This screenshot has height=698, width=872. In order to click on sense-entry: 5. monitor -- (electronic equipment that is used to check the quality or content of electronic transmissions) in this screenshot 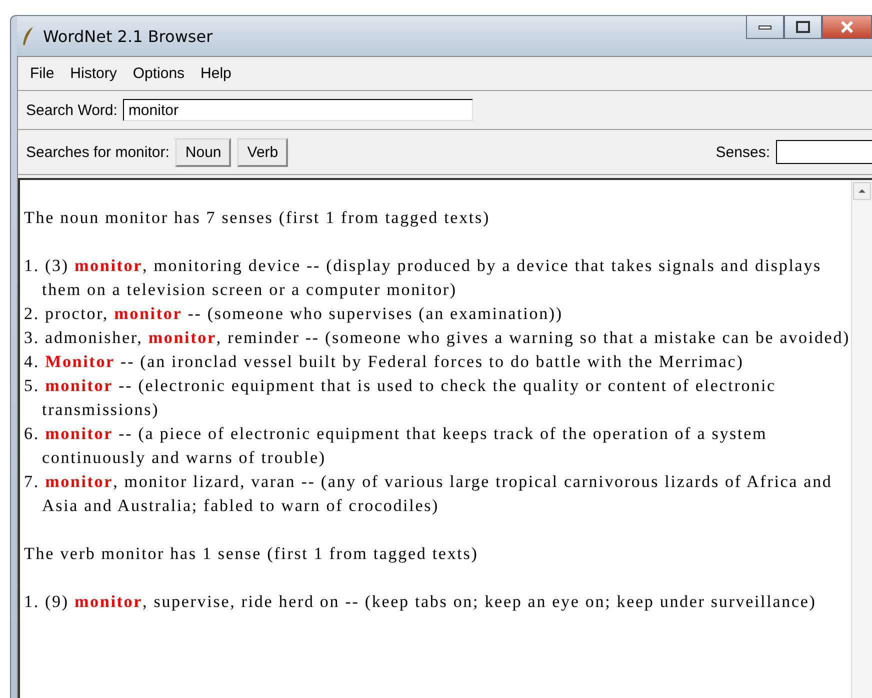, I will do `click(400, 398)`.